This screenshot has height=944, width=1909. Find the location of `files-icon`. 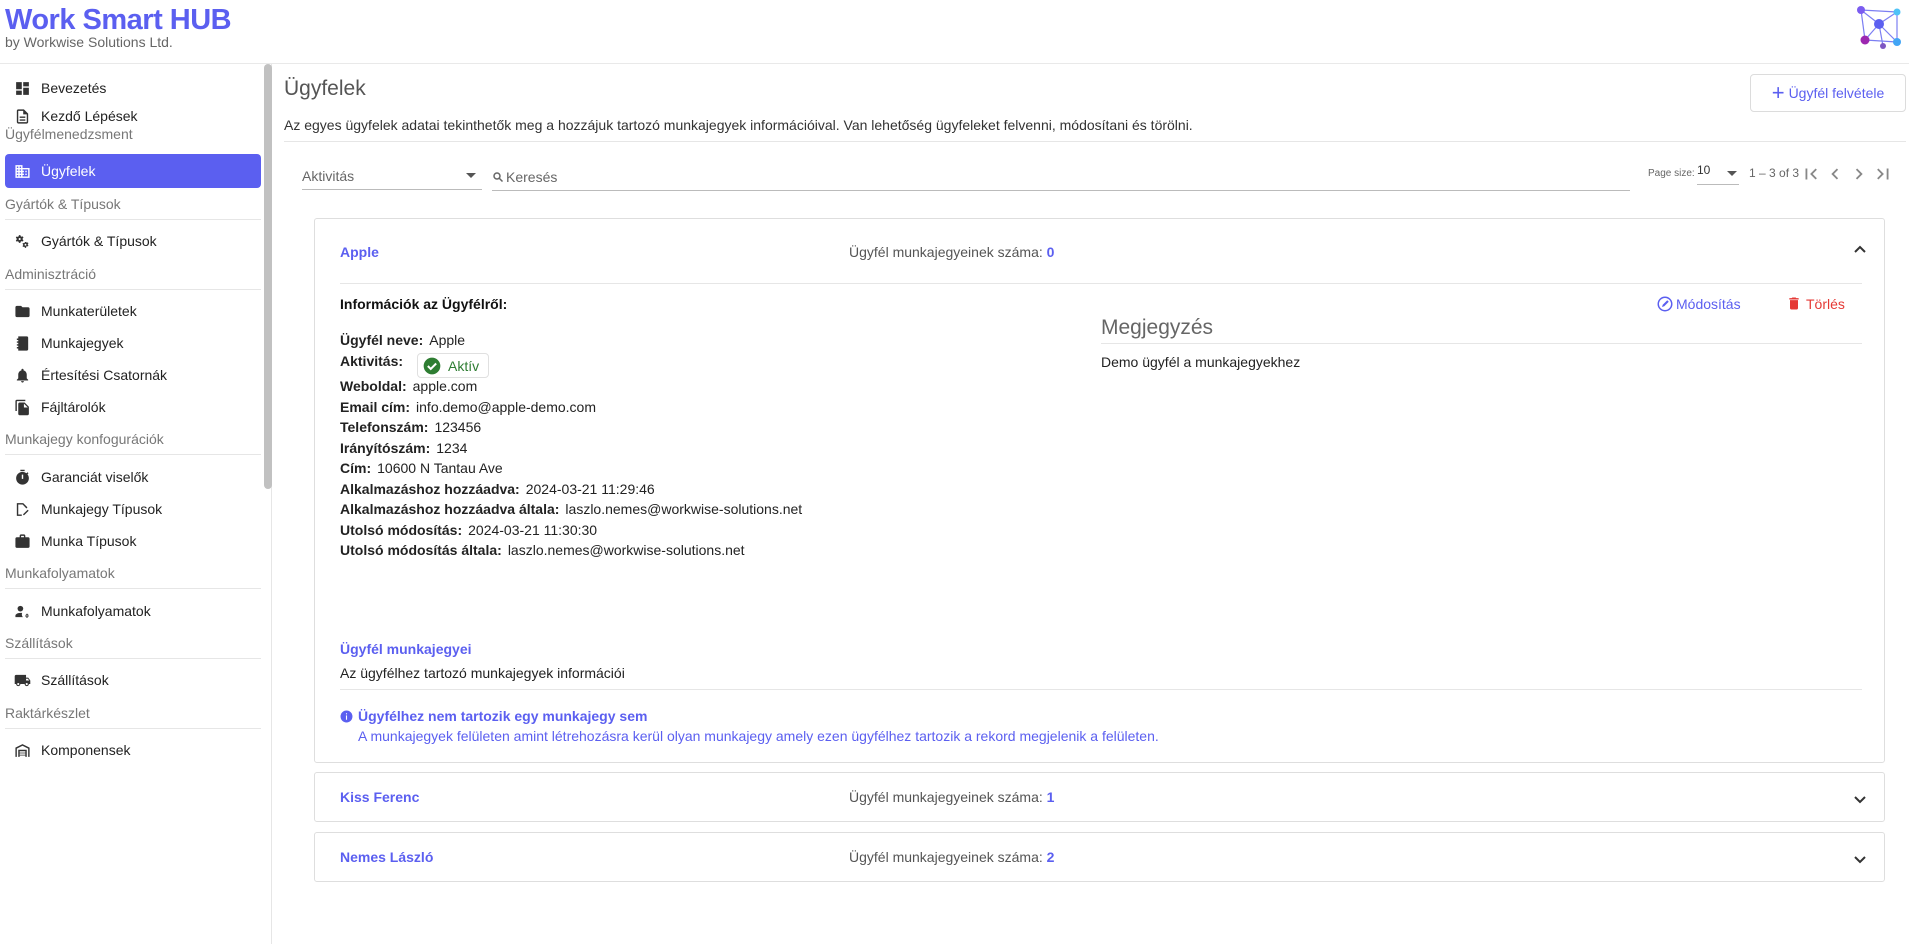

files-icon is located at coordinates (22, 407).